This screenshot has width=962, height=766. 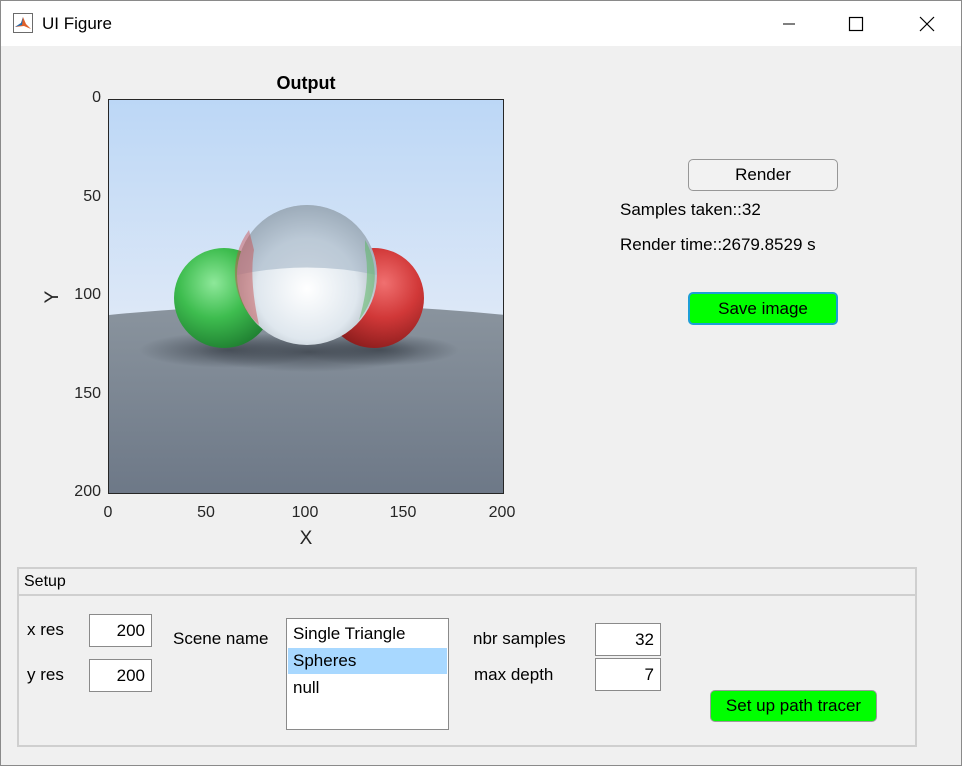 I want to click on x-tick-label: 200, so click(x=502, y=512).